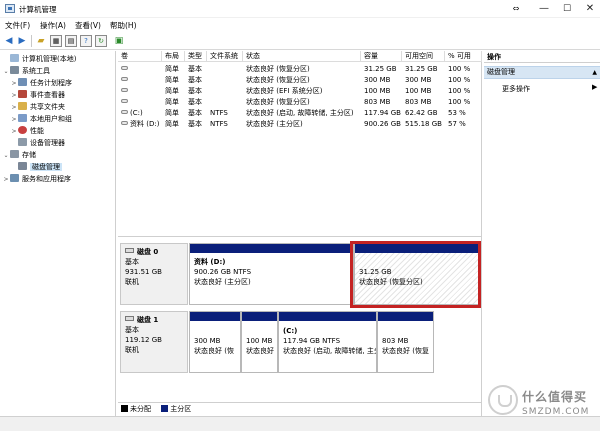 Image resolution: width=600 pixels, height=431 pixels. Describe the element at coordinates (71, 41) in the screenshot. I see `properties-icon: ▤` at that location.